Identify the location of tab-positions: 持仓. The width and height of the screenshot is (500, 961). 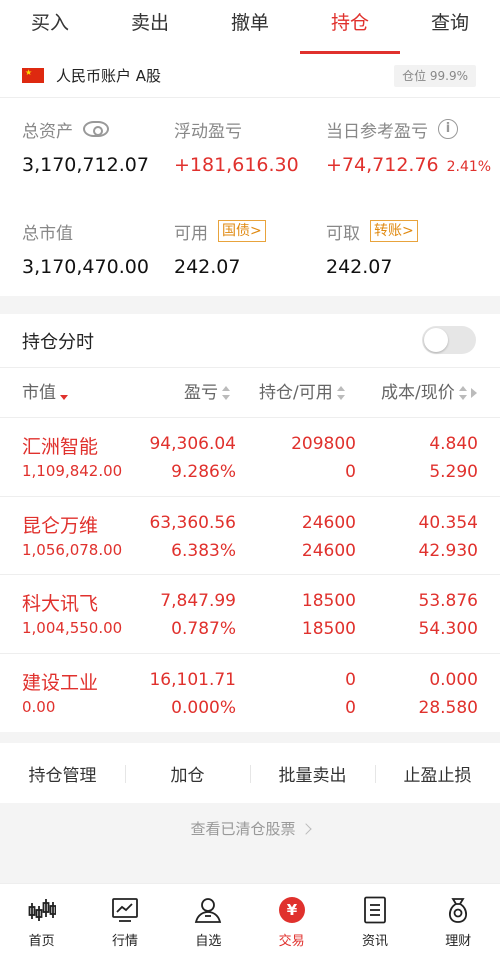
(350, 27).